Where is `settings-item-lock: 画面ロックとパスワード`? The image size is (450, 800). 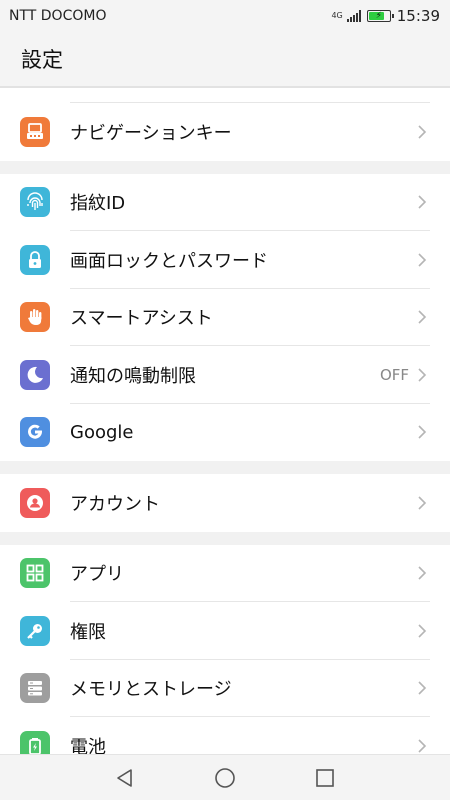 settings-item-lock: 画面ロックとパスワード is located at coordinates (225, 260).